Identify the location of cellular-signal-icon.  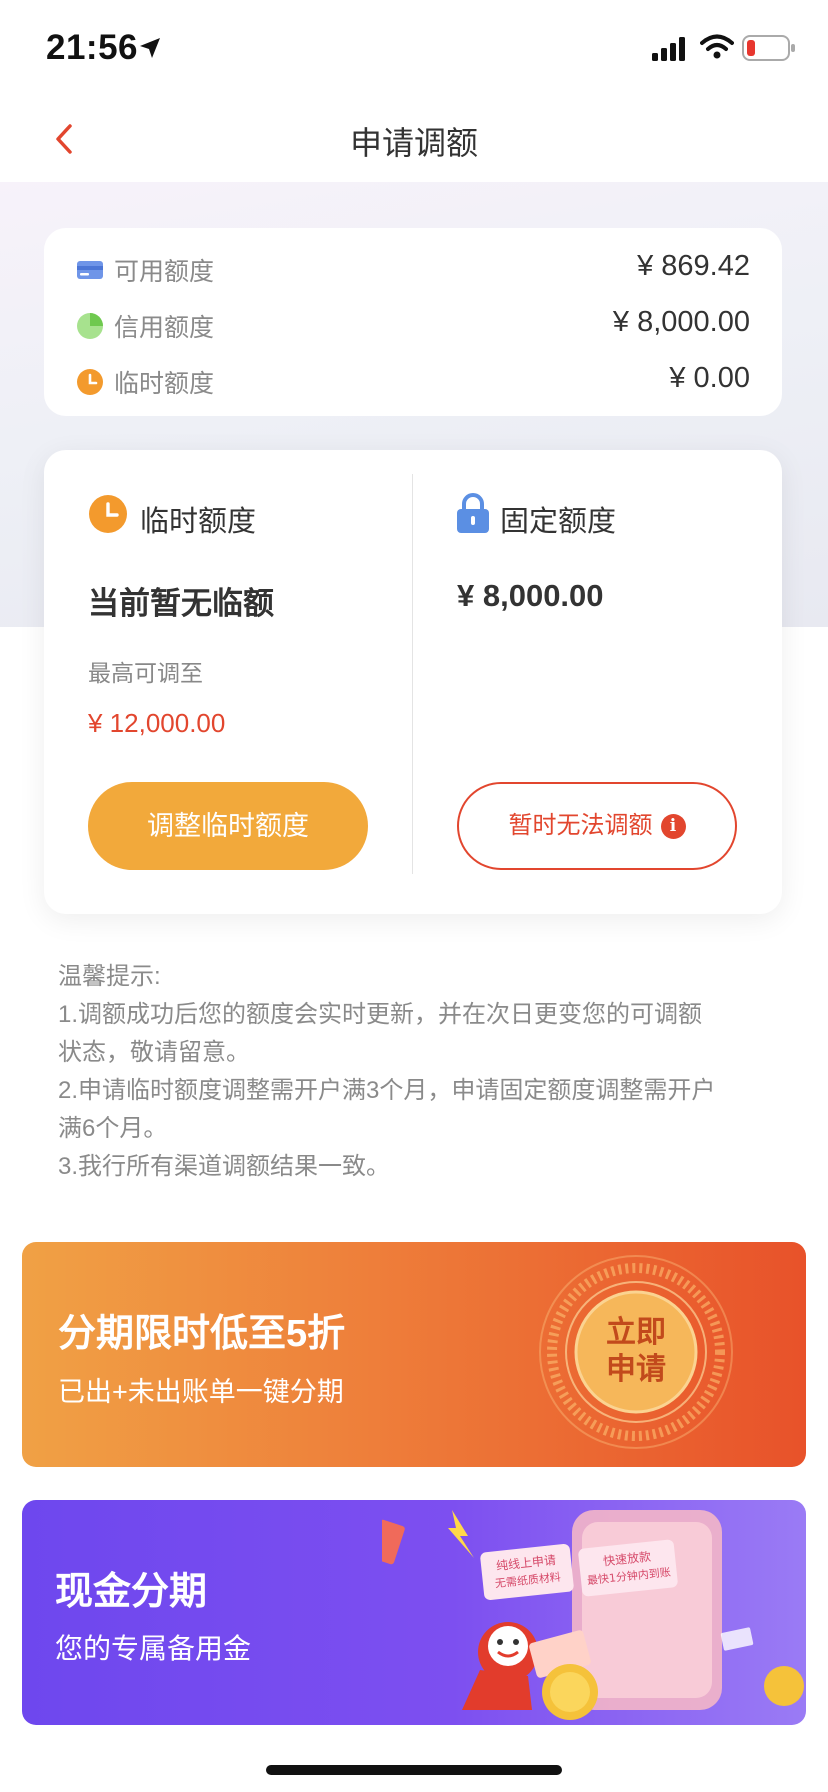
(668, 49).